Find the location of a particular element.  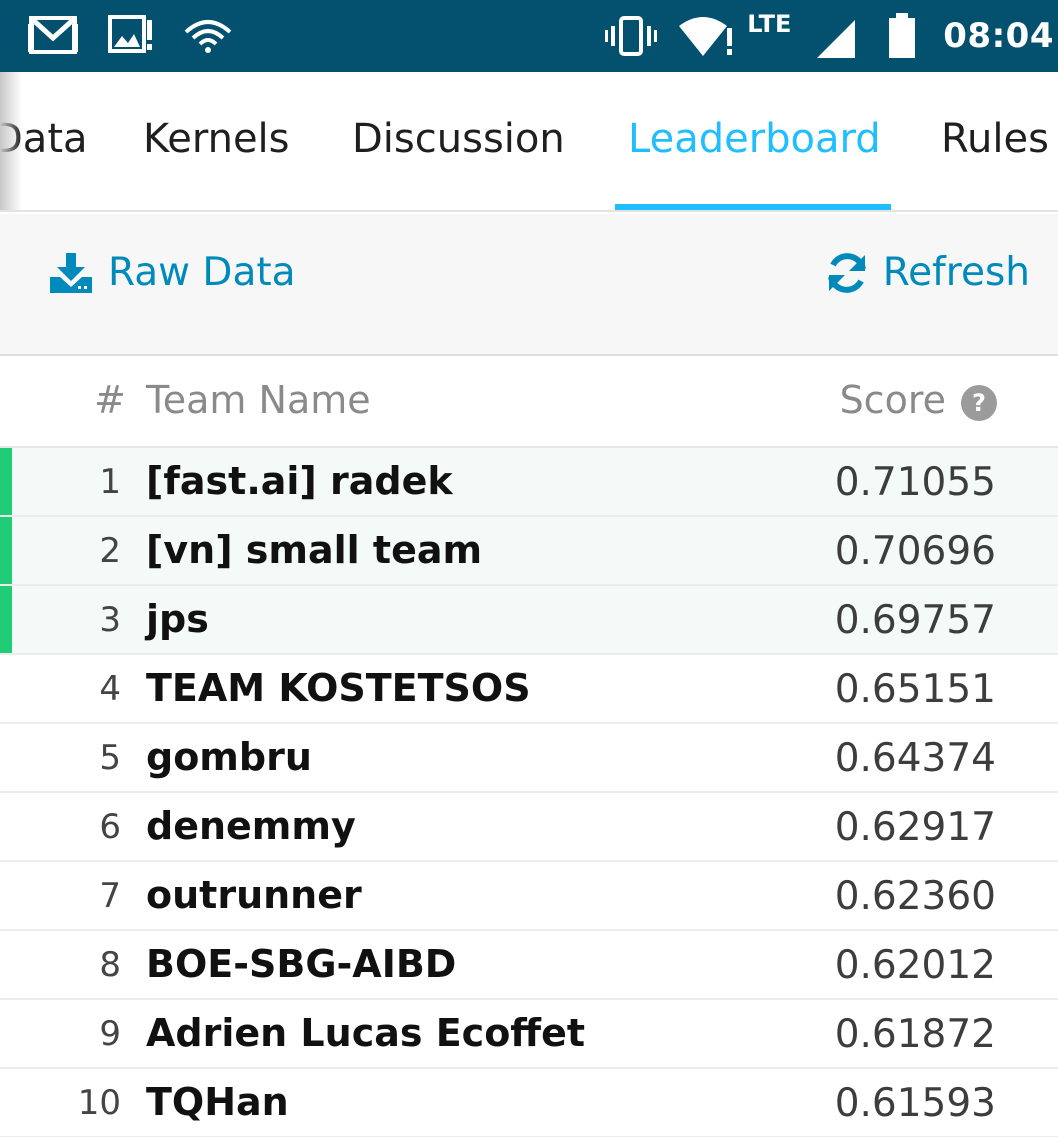

tab-discussion: Discussion is located at coordinates (458, 139).